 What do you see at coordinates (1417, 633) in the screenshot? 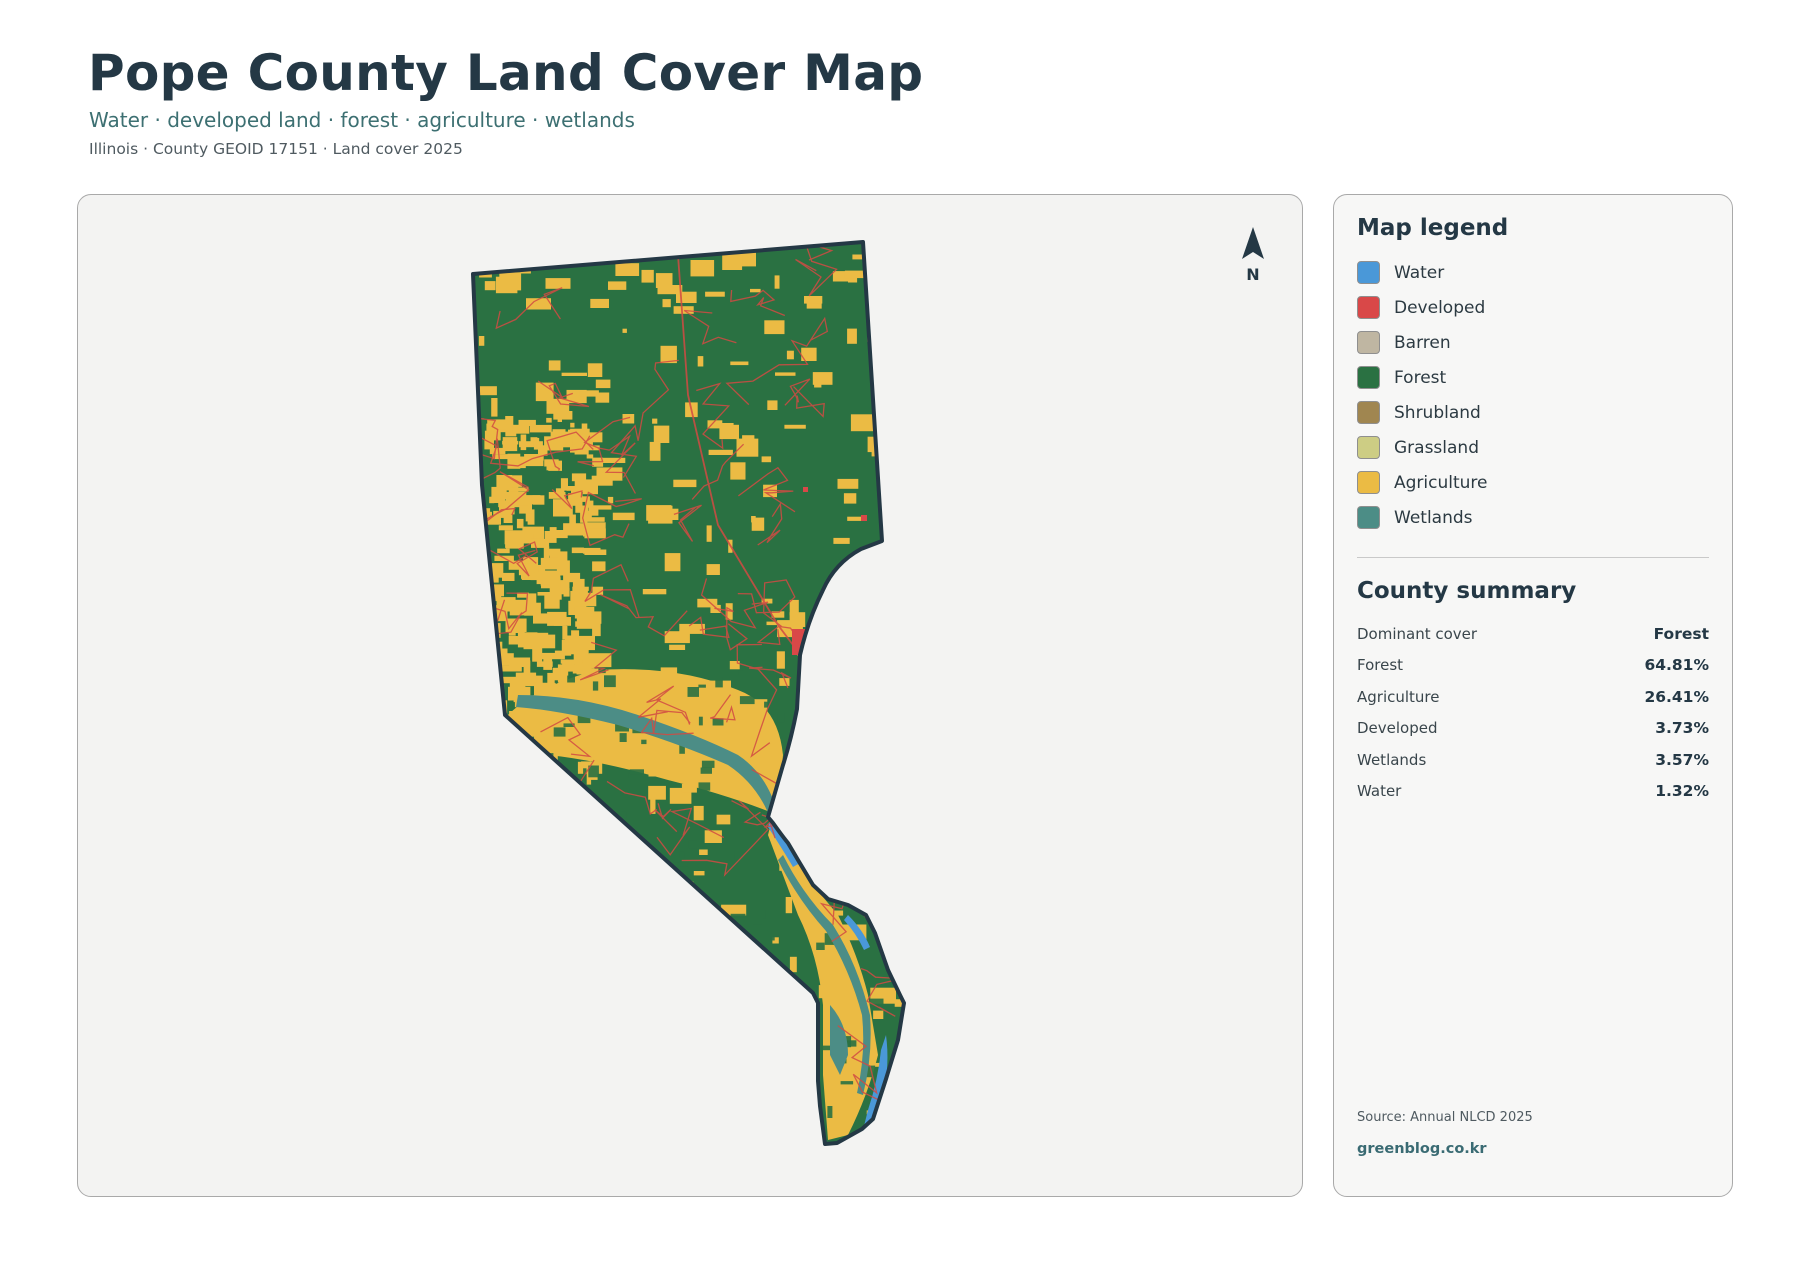
I see `summary-label: Dominant cover` at bounding box center [1417, 633].